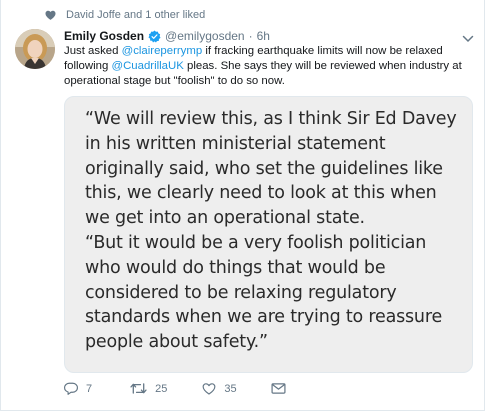 The width and height of the screenshot is (485, 411). Describe the element at coordinates (135, 15) in the screenshot. I see `social-context-text: David Joffe and 1 other liked` at that location.